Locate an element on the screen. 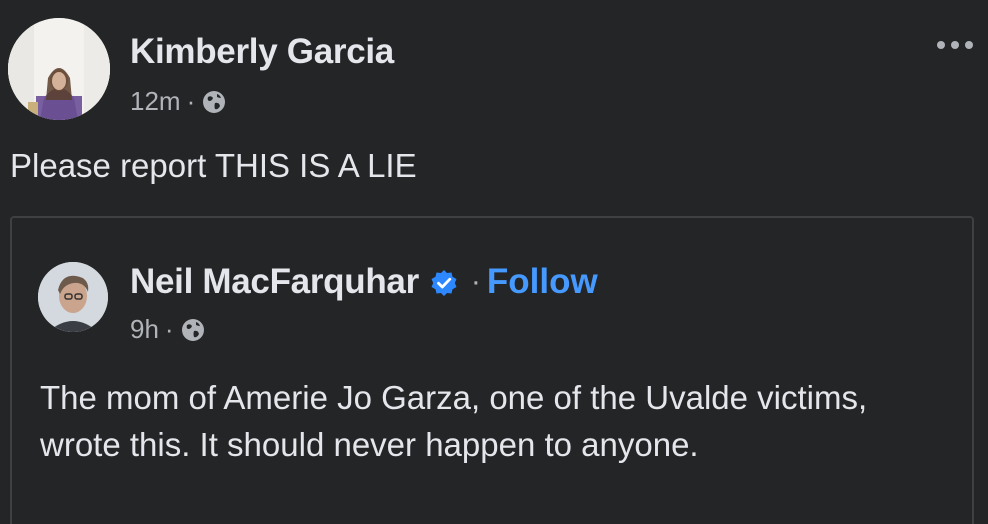 The height and width of the screenshot is (524, 988). follow-button: Follow is located at coordinates (542, 282).